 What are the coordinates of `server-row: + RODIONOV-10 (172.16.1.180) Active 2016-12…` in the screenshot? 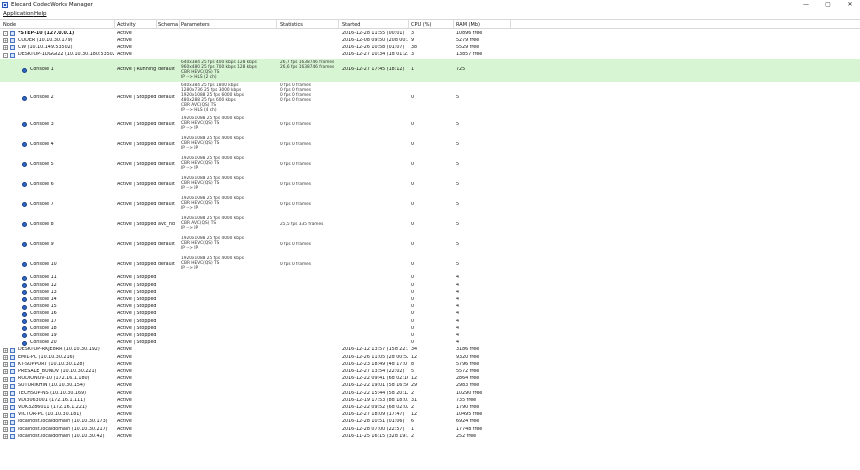 It's located at (430, 379).